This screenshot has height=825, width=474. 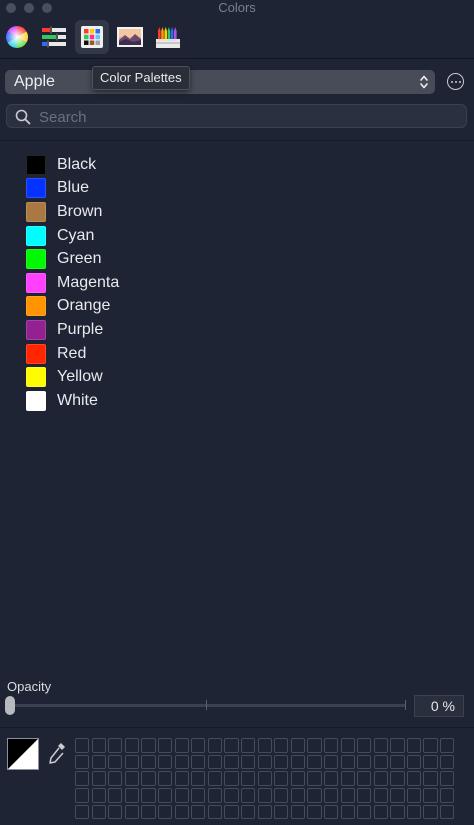 What do you see at coordinates (439, 706) in the screenshot?
I see `opacity-value-field: 0 %` at bounding box center [439, 706].